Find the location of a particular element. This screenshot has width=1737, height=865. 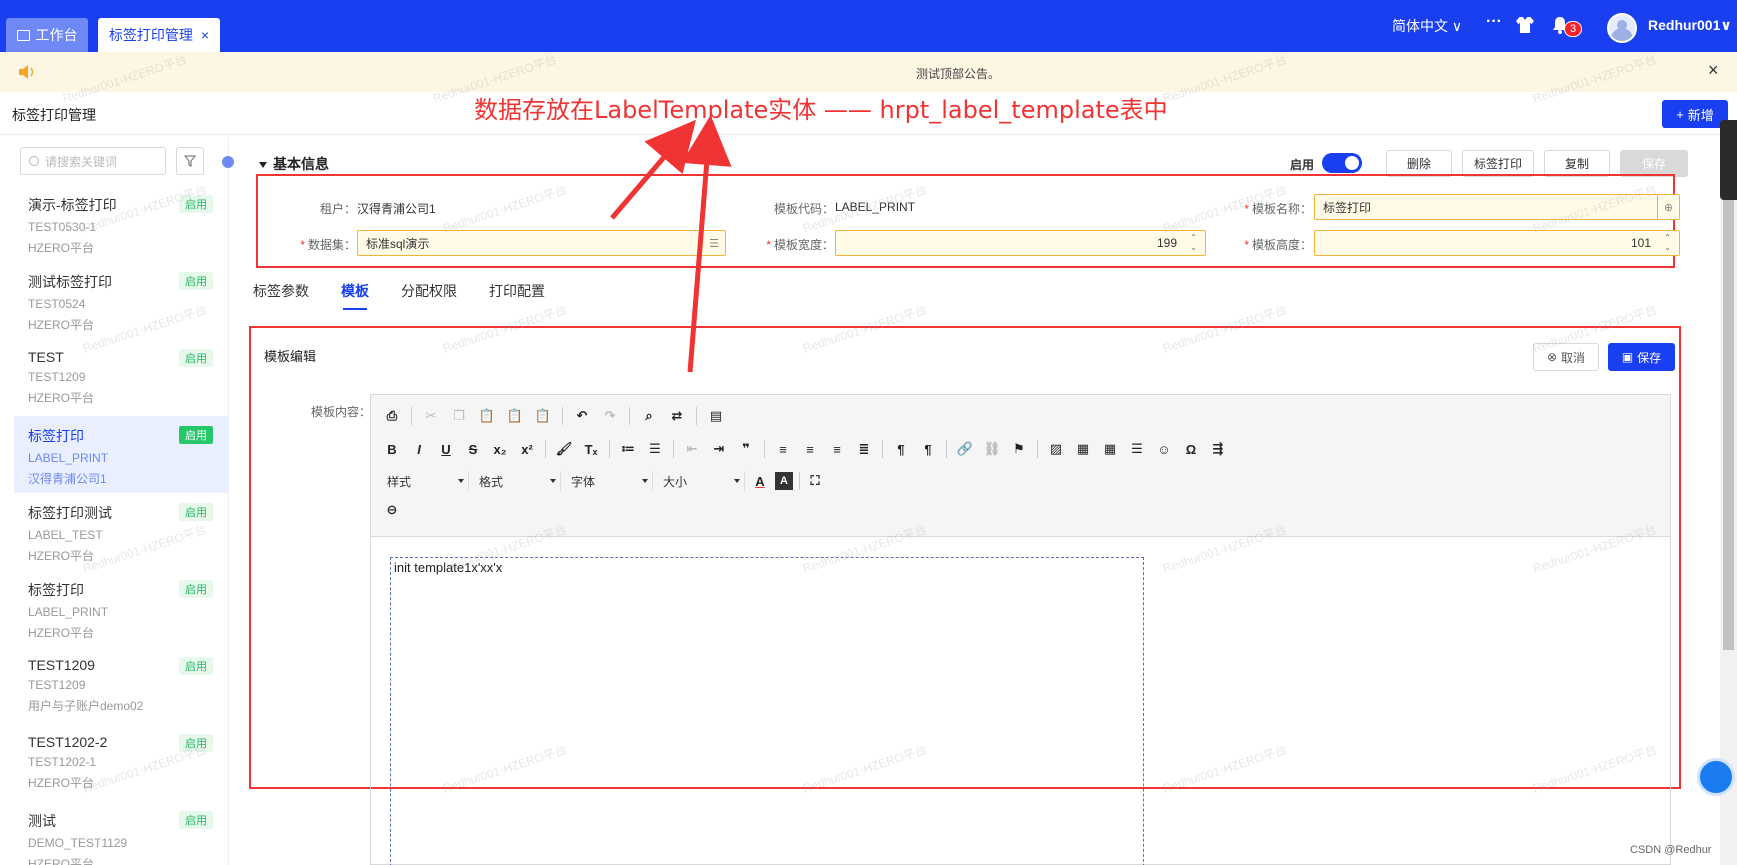

scrollbar-thumb is located at coordinates (1728, 400).